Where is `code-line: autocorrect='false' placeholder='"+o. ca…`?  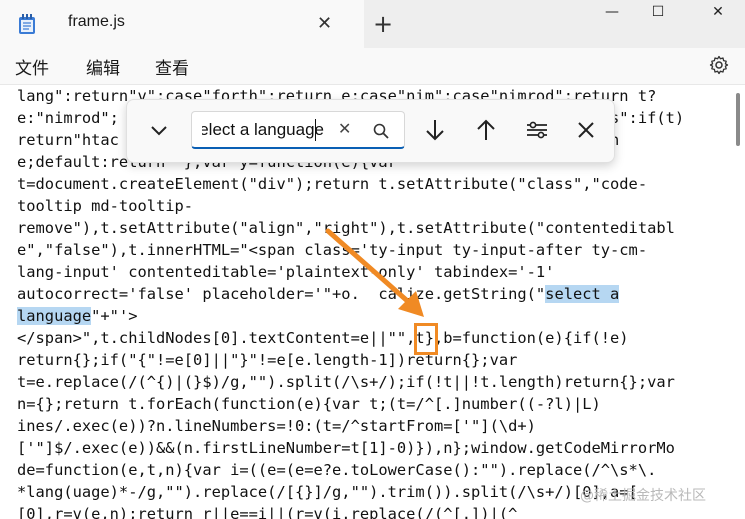
code-line: autocorrect='false' placeholder='"+o. ca… is located at coordinates (281, 294).